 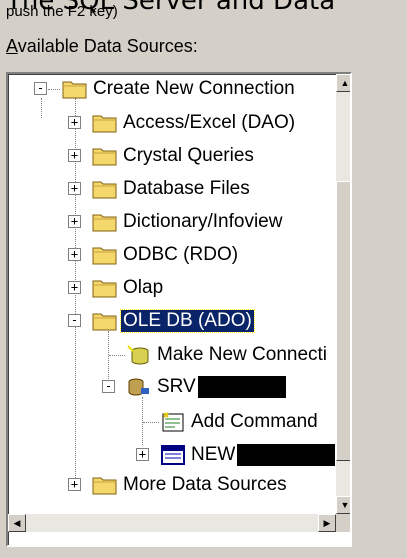 I want to click on scroll-right-button: ▶, so click(x=327, y=523).